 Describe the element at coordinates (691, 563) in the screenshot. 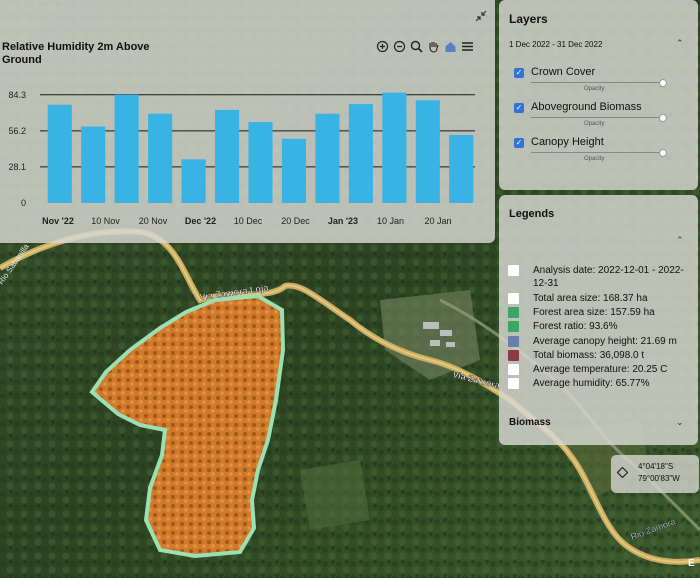

I see `road-label-e: E` at that location.